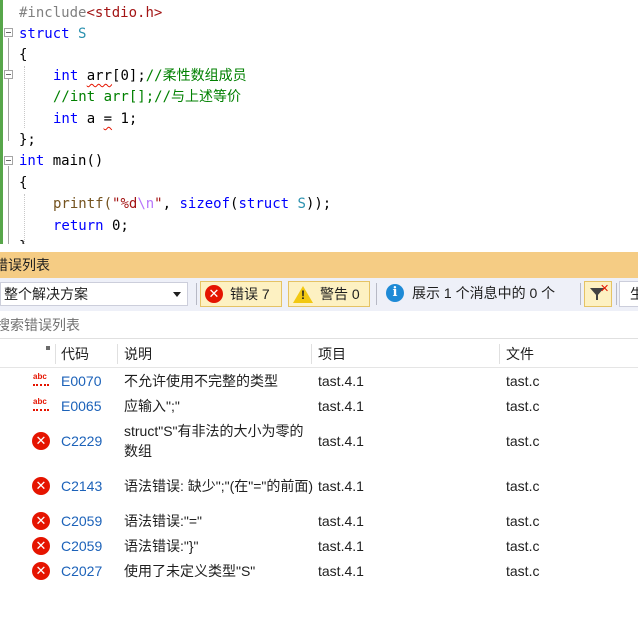 This screenshot has width=638, height=631. Describe the element at coordinates (201, 381) in the screenshot. I see `error-description: 不允许使用不完整的类型` at that location.